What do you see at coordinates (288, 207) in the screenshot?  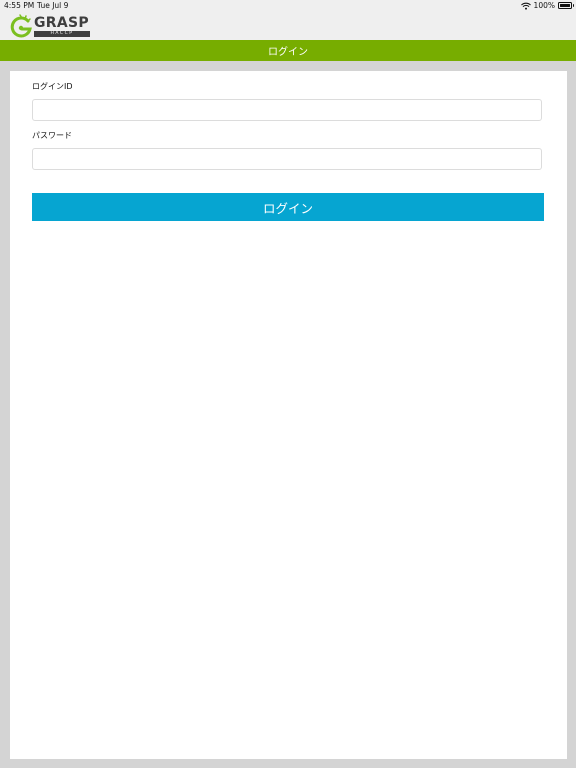 I see `login-button: ログイン` at bounding box center [288, 207].